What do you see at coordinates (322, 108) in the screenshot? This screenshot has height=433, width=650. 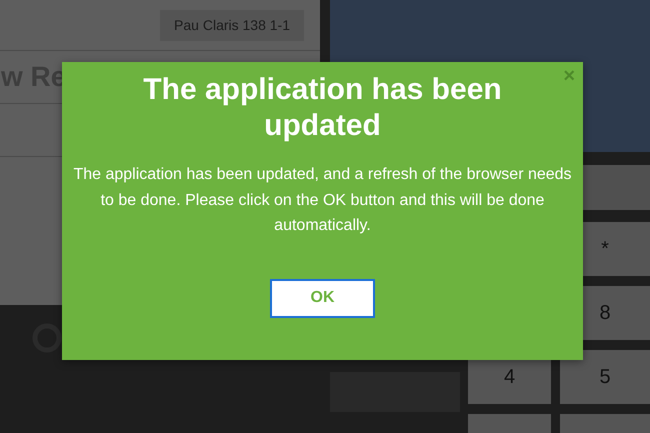 I see `dialog-title: The application has been updated` at bounding box center [322, 108].